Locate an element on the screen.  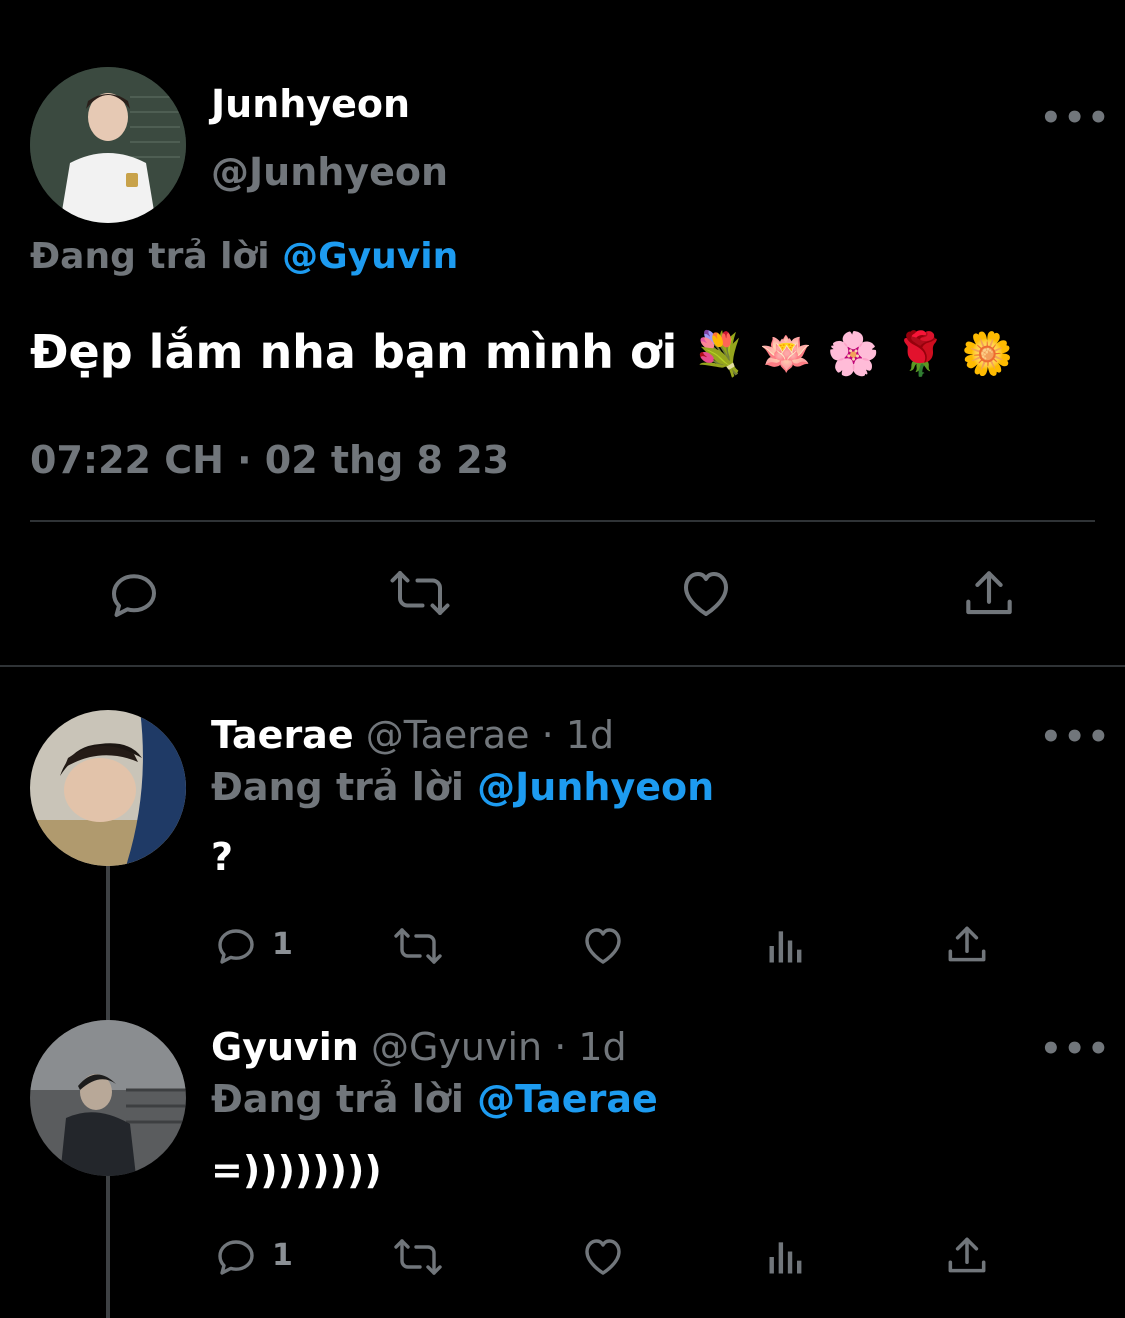
reply-to-link: @Taerae is located at coordinates (567, 1099).